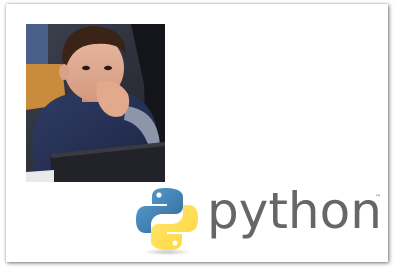 This screenshot has height=270, width=395. I want to click on trademark-symbol: ™, so click(378, 197).